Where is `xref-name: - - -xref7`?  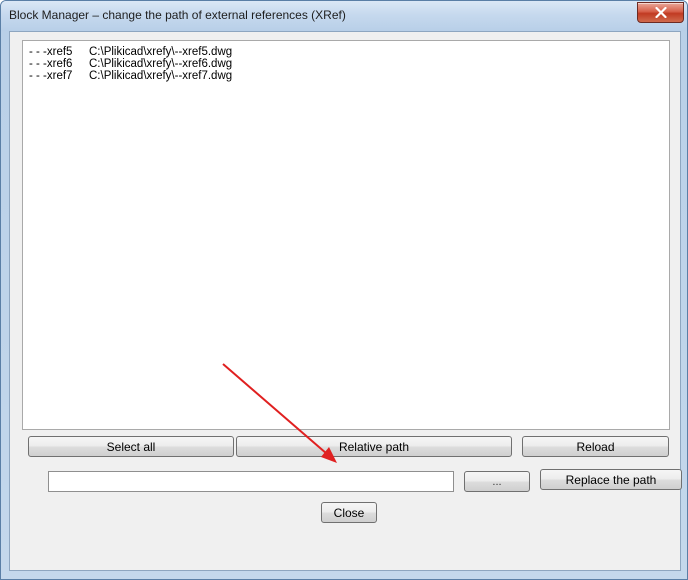
xref-name: - - -xref7 is located at coordinates (51, 76).